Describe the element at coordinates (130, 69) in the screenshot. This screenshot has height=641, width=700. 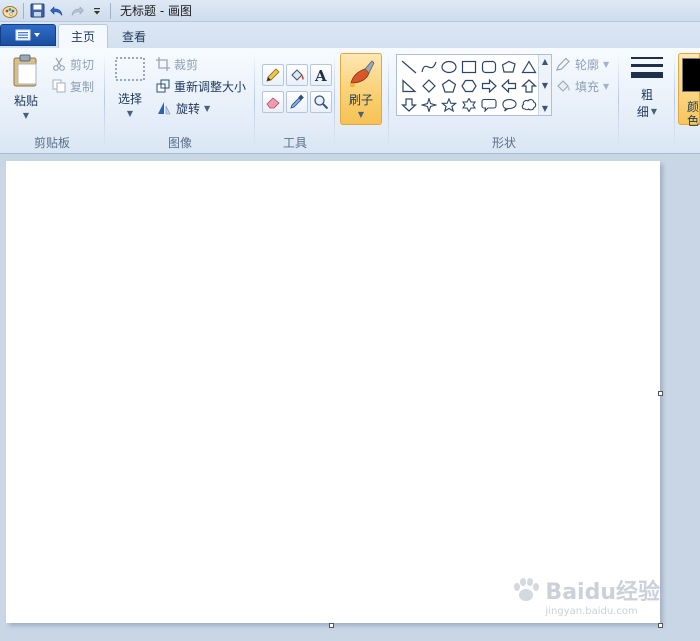
I see `selection-rectangle-icon` at that location.